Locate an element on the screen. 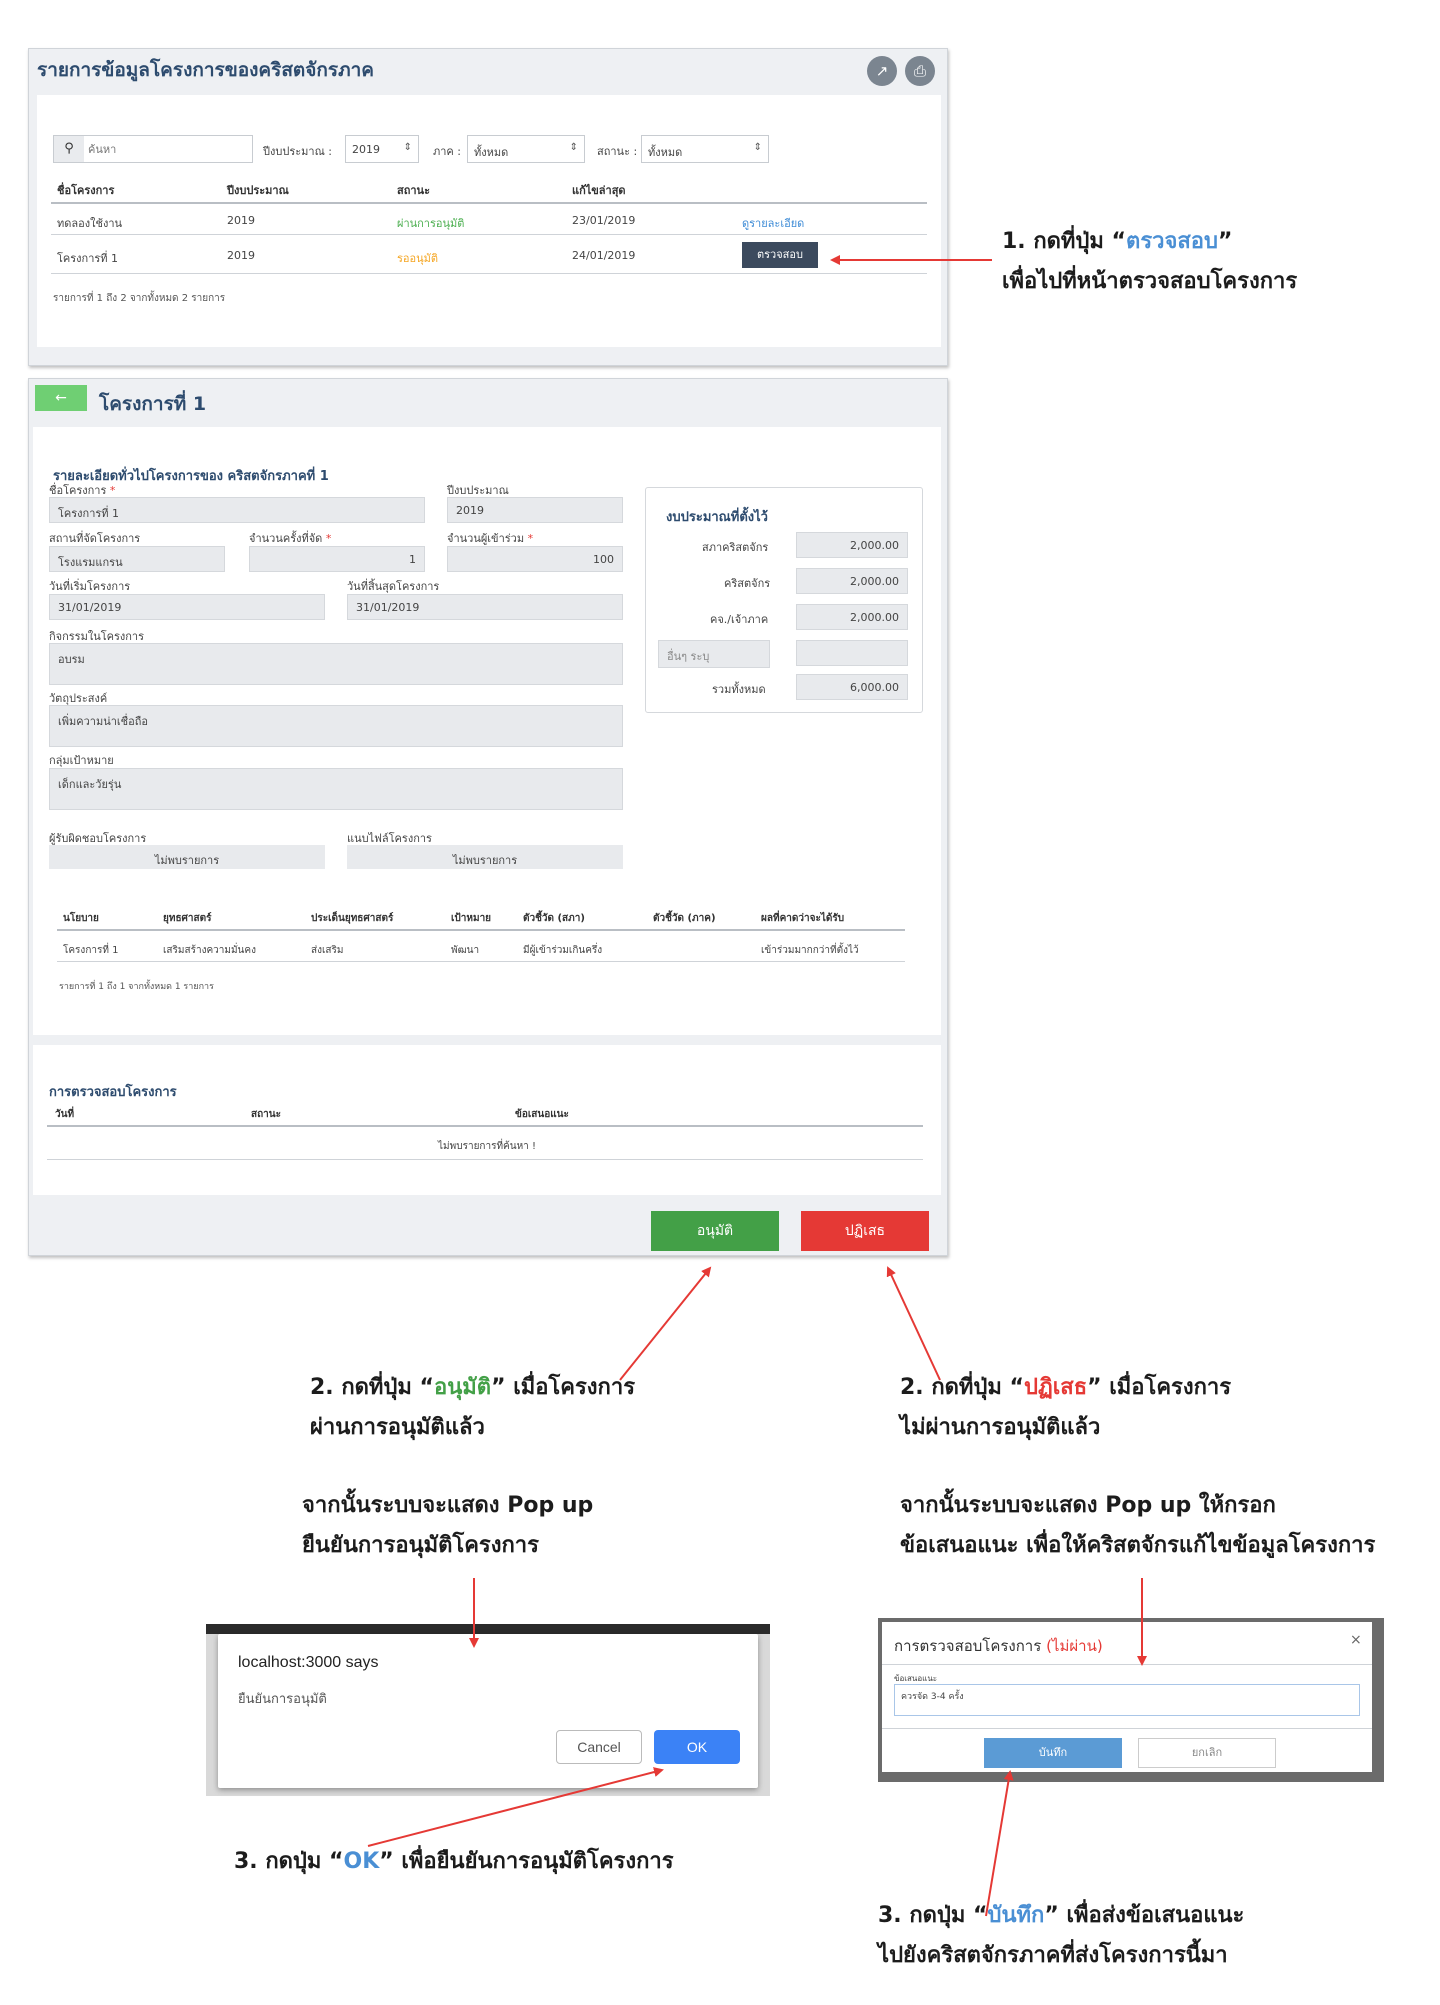  project-name-field: โครงการที่ 1 is located at coordinates (237, 510).